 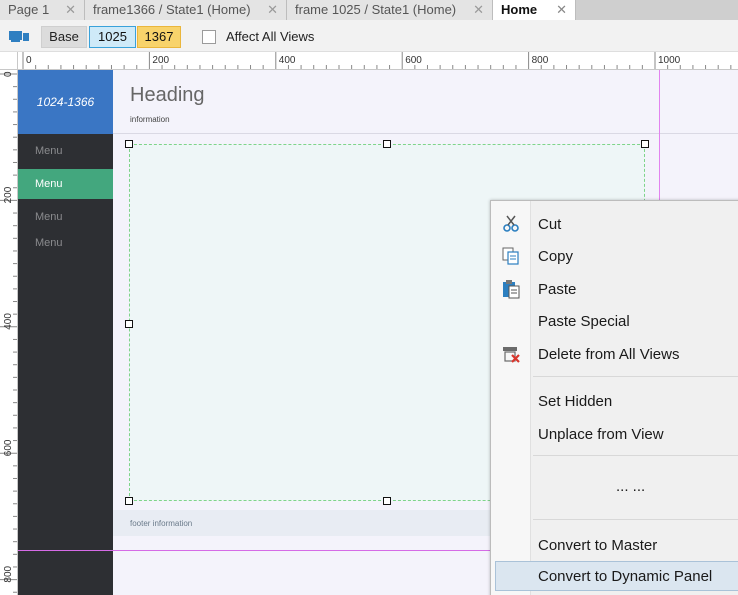 I want to click on clipboard-icon, so click(x=511, y=289).